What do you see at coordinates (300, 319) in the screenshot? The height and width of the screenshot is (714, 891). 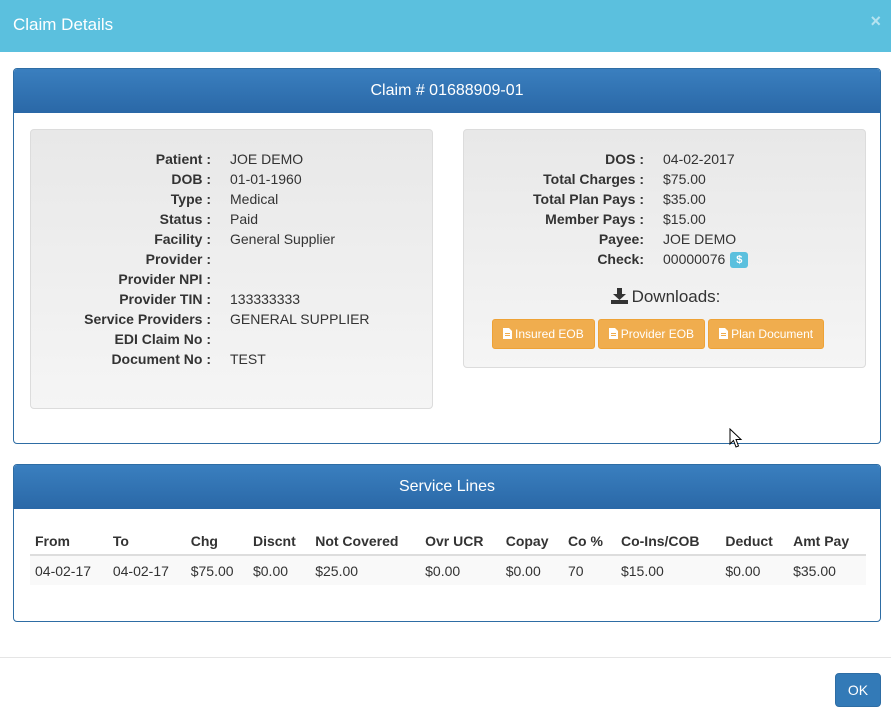 I see `info-value: GENERAL SUPPLIER` at bounding box center [300, 319].